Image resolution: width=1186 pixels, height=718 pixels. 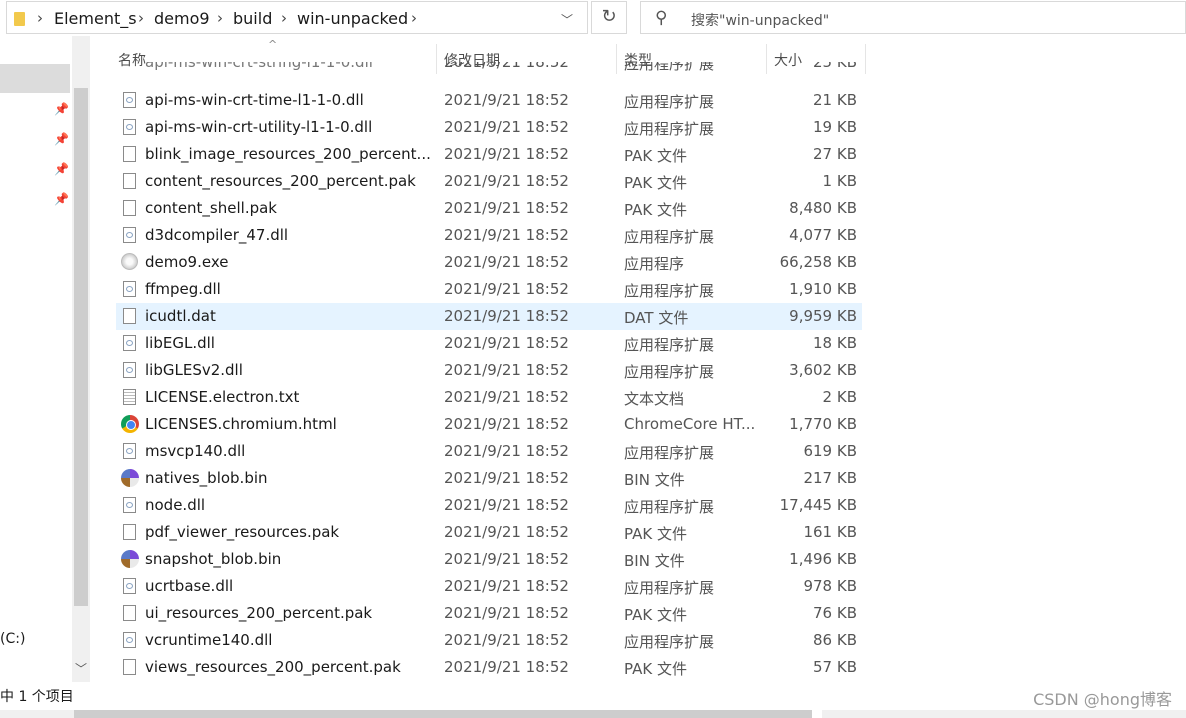 What do you see at coordinates (609, 17) in the screenshot?
I see `refresh-button: ↻` at bounding box center [609, 17].